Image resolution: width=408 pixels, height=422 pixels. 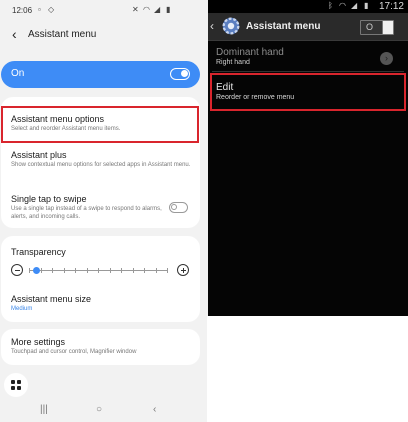 What do you see at coordinates (308, 6) in the screenshot?
I see `status-bar: ᛒ ◠ ◢ ▮ 17:12` at bounding box center [308, 6].